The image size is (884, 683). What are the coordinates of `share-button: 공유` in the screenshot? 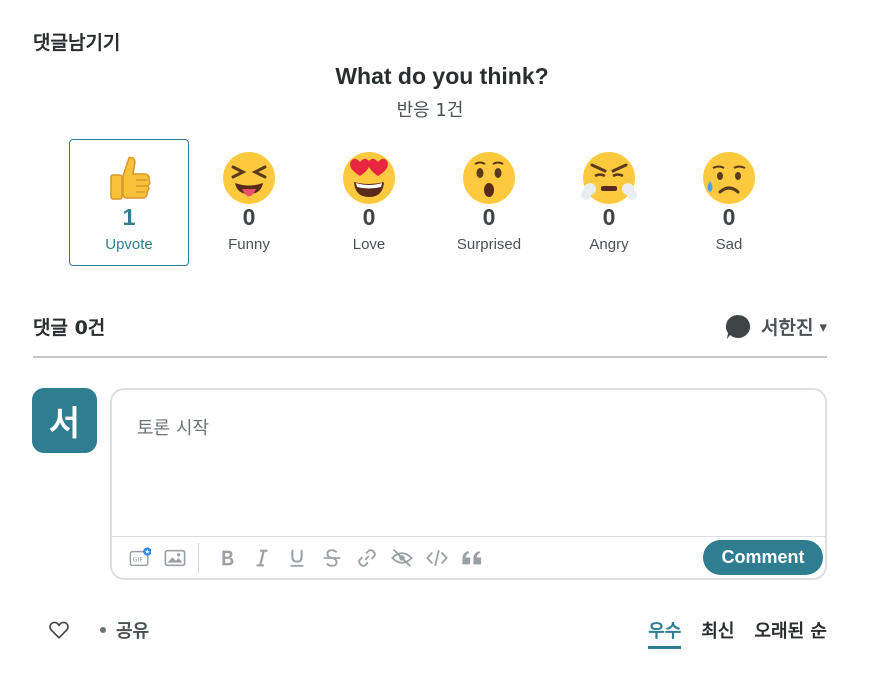 It's located at (124, 630).